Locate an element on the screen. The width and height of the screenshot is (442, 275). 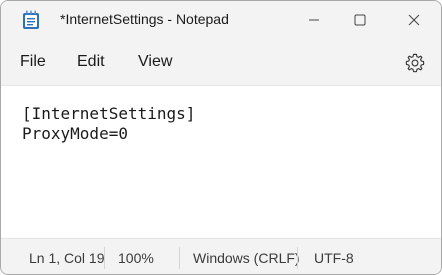
gear-icon is located at coordinates (415, 65).